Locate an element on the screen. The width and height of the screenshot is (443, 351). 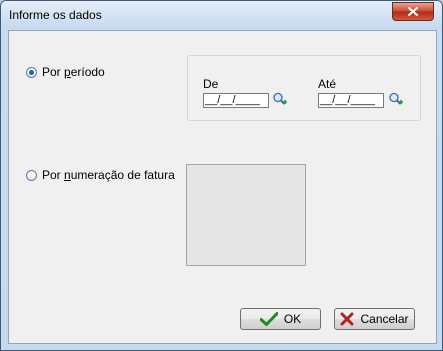
radio-label-numeracao: Por numeração de fatura is located at coordinates (108, 175).